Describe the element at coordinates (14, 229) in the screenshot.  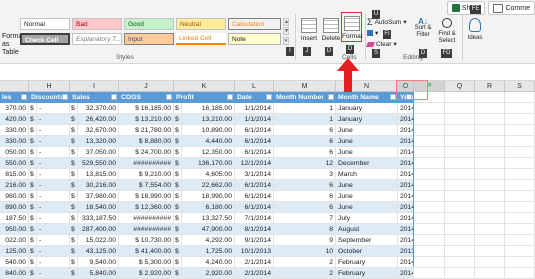
I see `table-cell: 950.00` at that location.